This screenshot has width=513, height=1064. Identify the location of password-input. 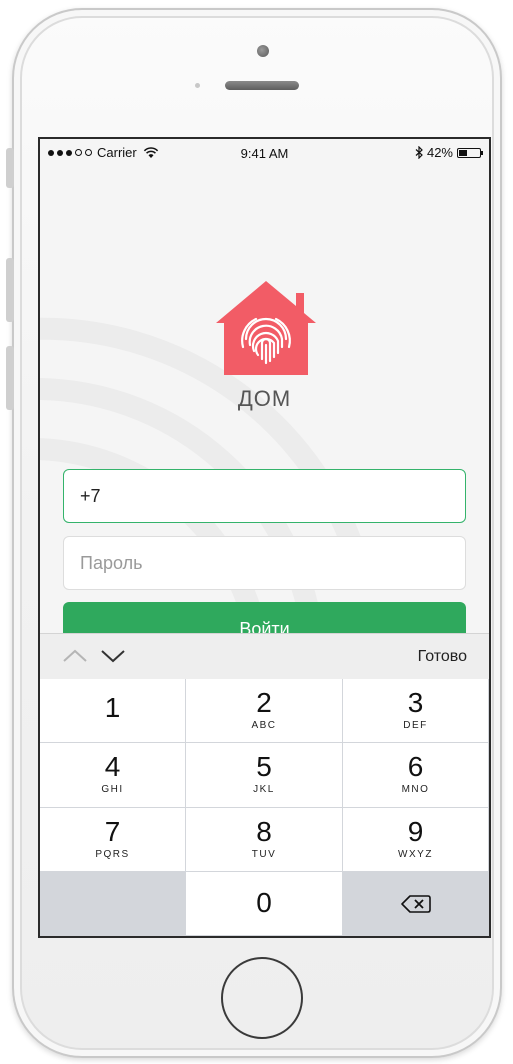
(264, 563).